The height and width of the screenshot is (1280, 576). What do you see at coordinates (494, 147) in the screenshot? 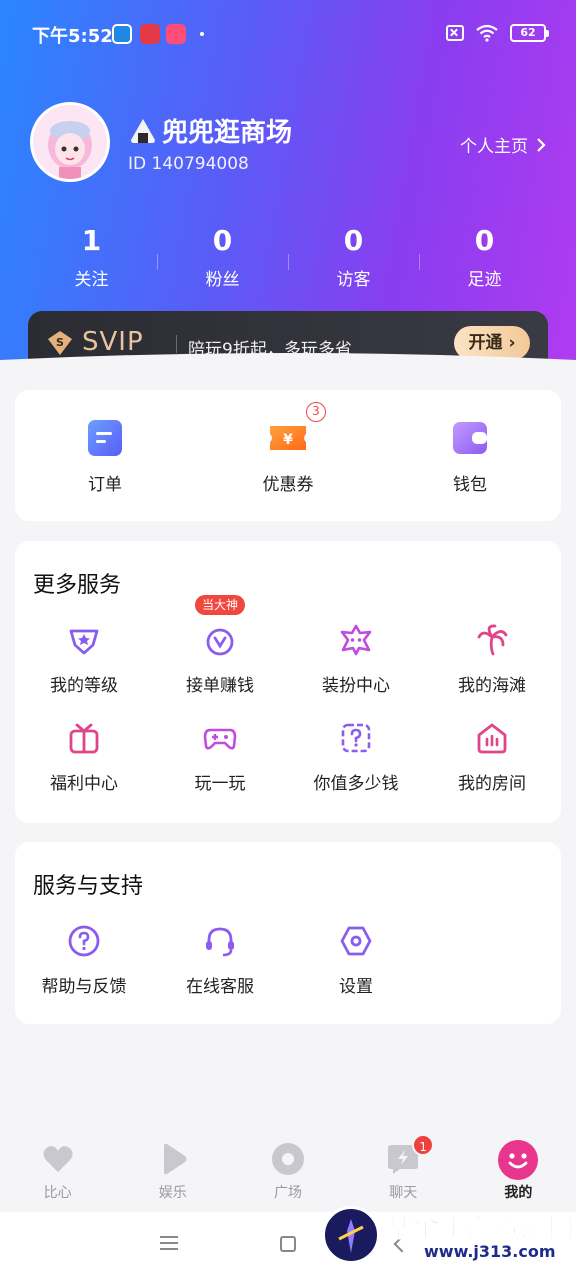
I see `personal-homepage-label: 个人主页` at bounding box center [494, 147].